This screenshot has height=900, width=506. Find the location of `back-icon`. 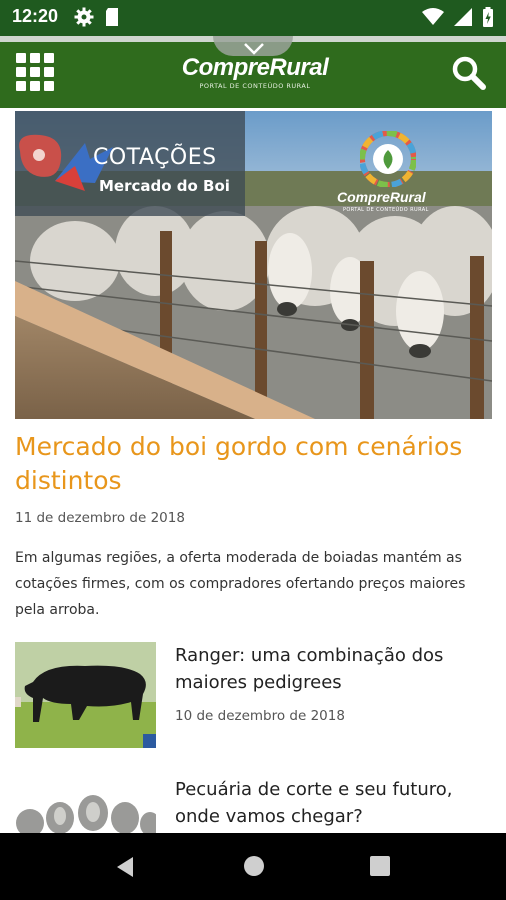

back-icon is located at coordinates (125, 867).